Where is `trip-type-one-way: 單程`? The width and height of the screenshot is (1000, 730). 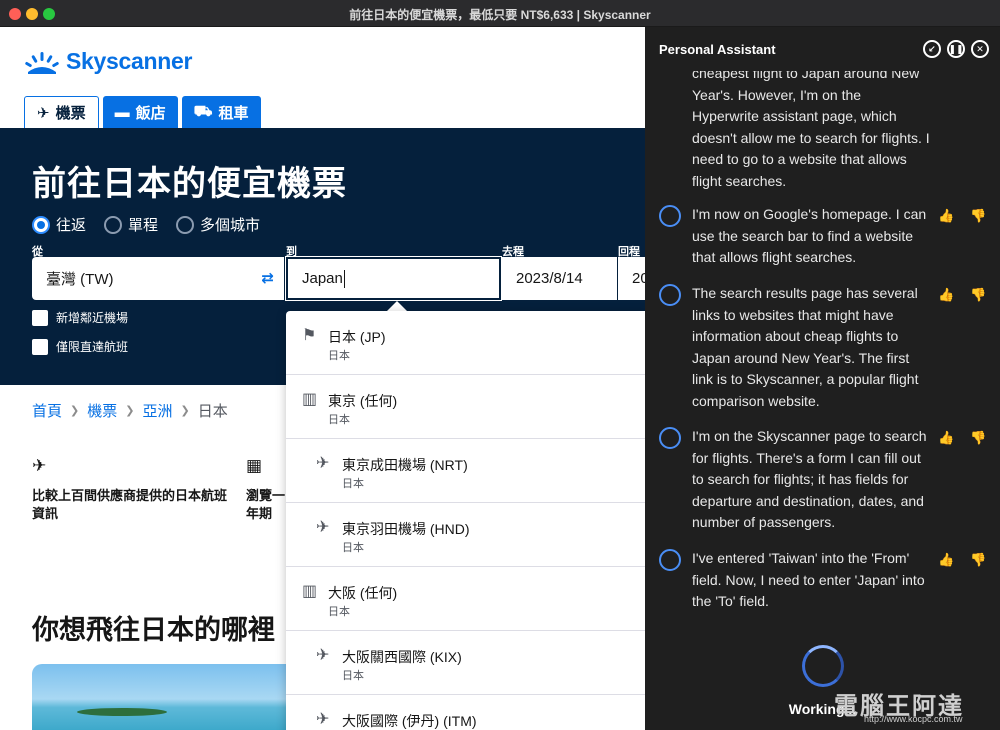 trip-type-one-way: 單程 is located at coordinates (131, 224).